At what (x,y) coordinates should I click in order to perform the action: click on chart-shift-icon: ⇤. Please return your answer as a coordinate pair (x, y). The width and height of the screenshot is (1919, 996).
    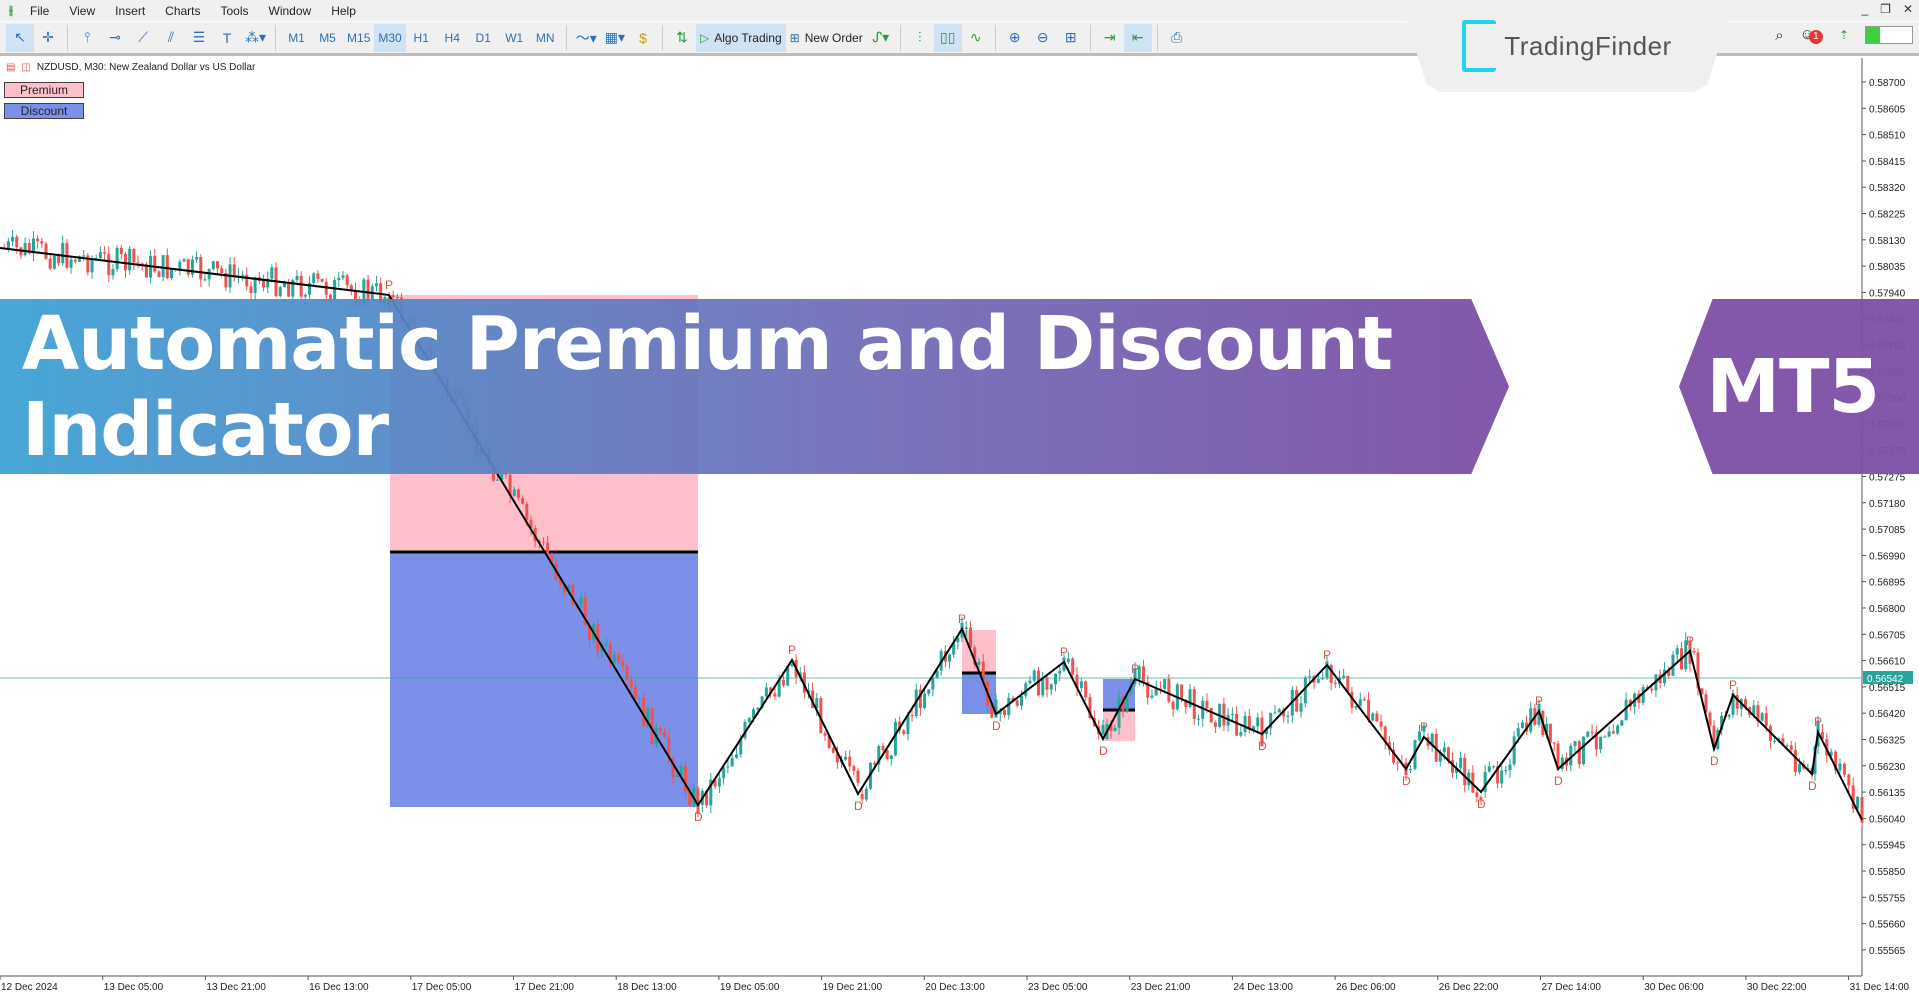
    Looking at the image, I should click on (1137, 37).